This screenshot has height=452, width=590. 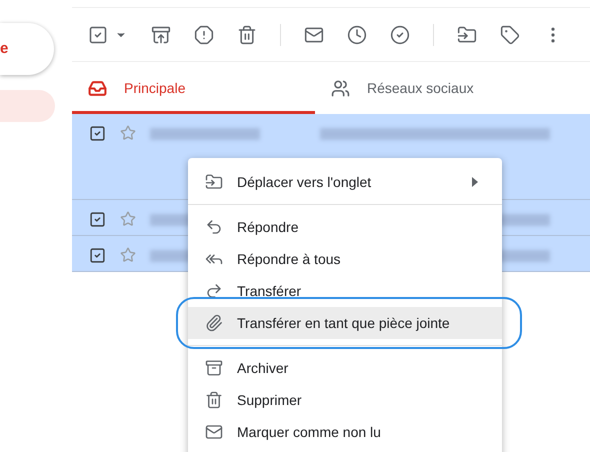 I want to click on forward-icon, so click(x=214, y=291).